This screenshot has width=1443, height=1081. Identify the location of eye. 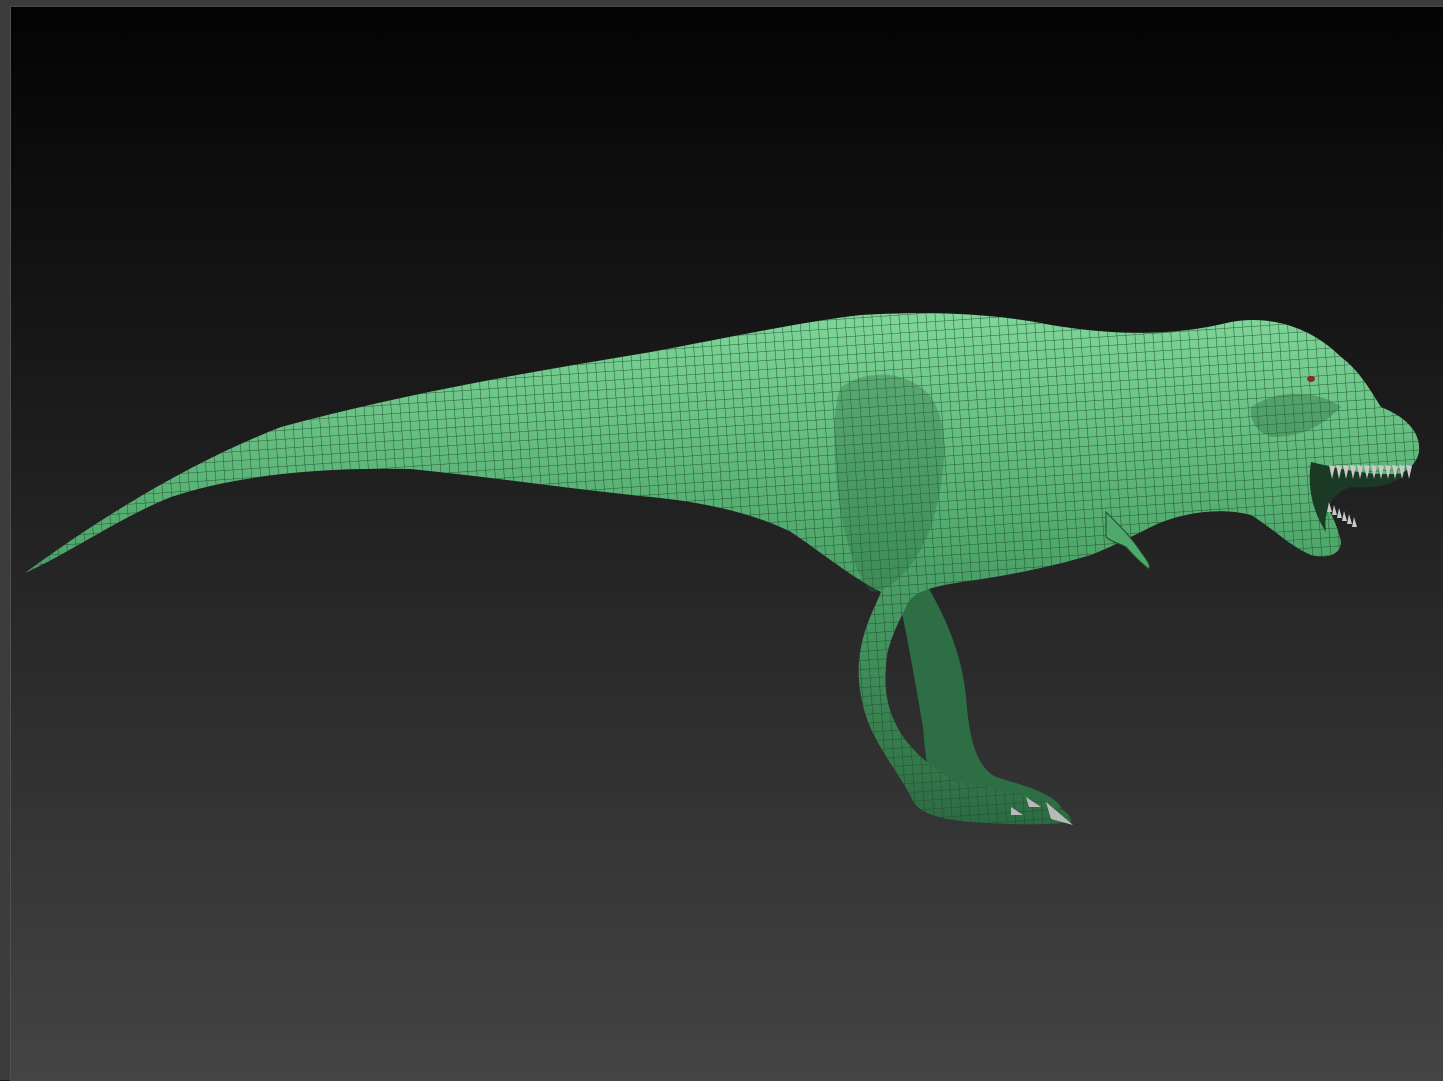
(1311, 379).